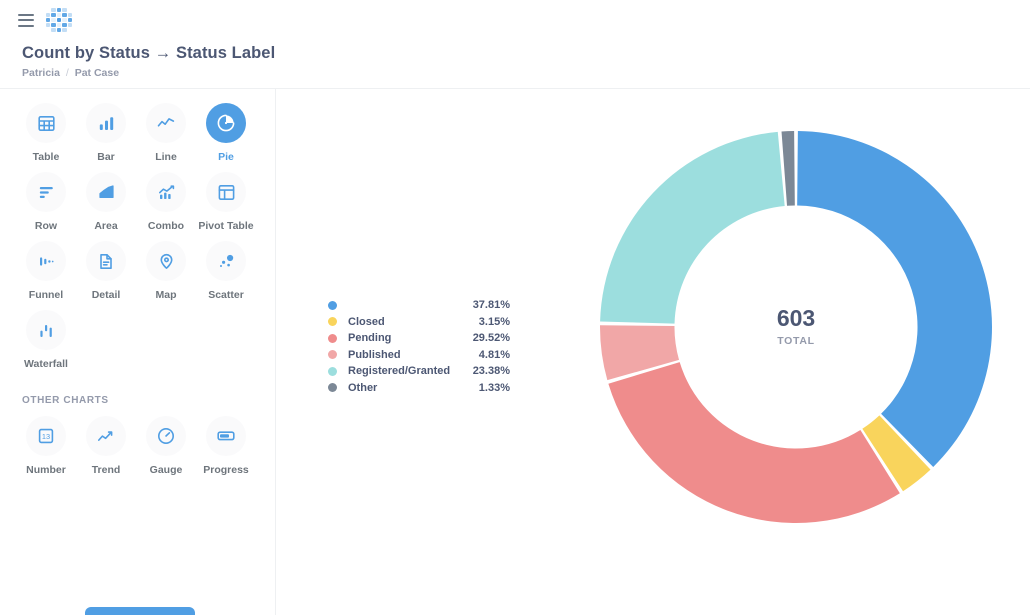  I want to click on other-charts-label: OTHER CHARTS, so click(65, 400).